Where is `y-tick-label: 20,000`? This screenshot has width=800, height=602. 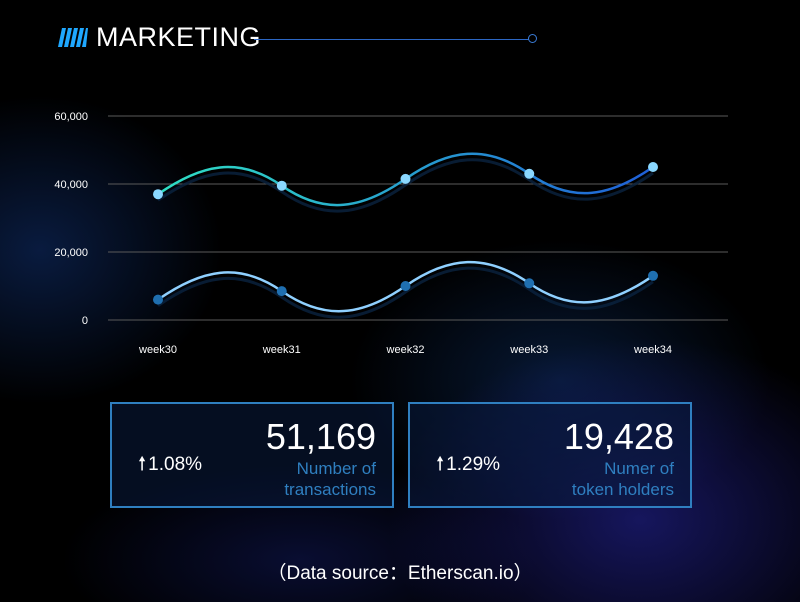 y-tick-label: 20,000 is located at coordinates (71, 253).